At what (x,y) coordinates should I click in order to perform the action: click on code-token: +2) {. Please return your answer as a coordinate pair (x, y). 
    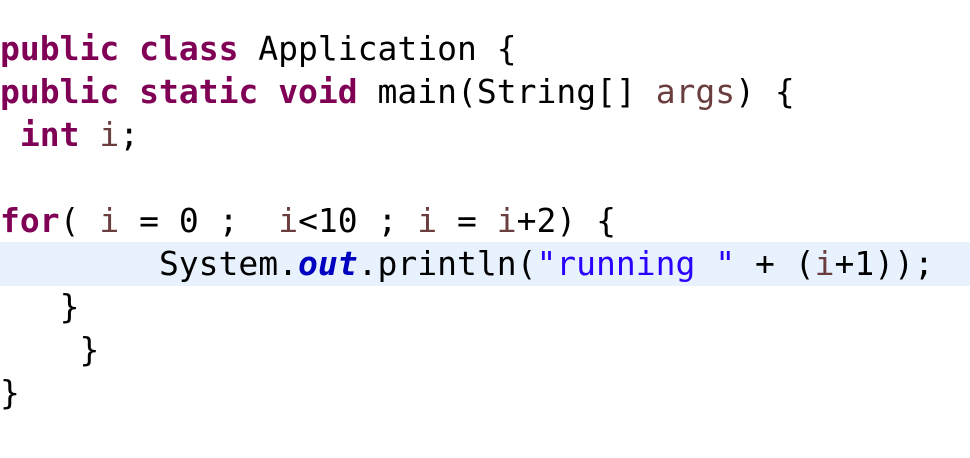
    Looking at the image, I should click on (566, 220).